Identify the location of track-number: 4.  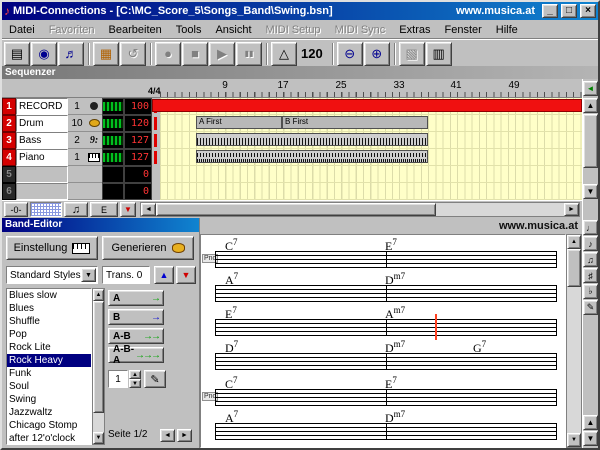
(9, 157).